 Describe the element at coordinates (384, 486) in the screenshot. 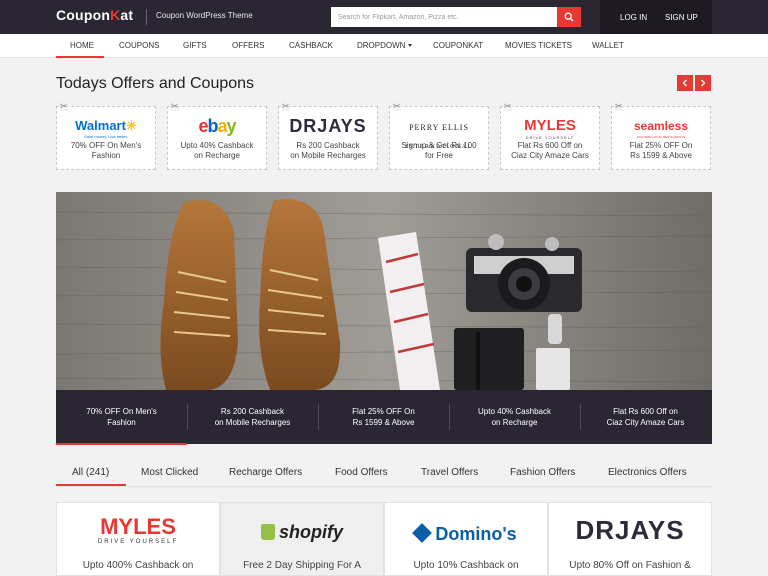

I see `filter-divider` at that location.